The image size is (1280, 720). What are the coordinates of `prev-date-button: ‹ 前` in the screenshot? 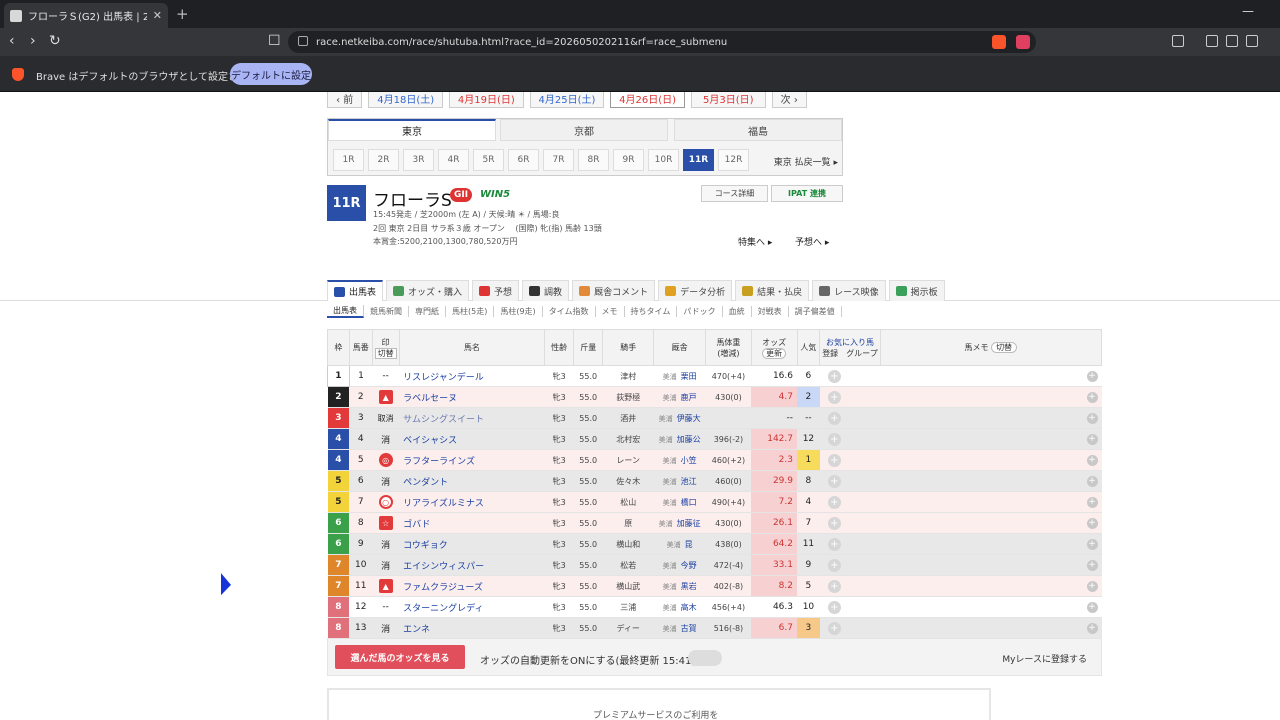 It's located at (345, 100).